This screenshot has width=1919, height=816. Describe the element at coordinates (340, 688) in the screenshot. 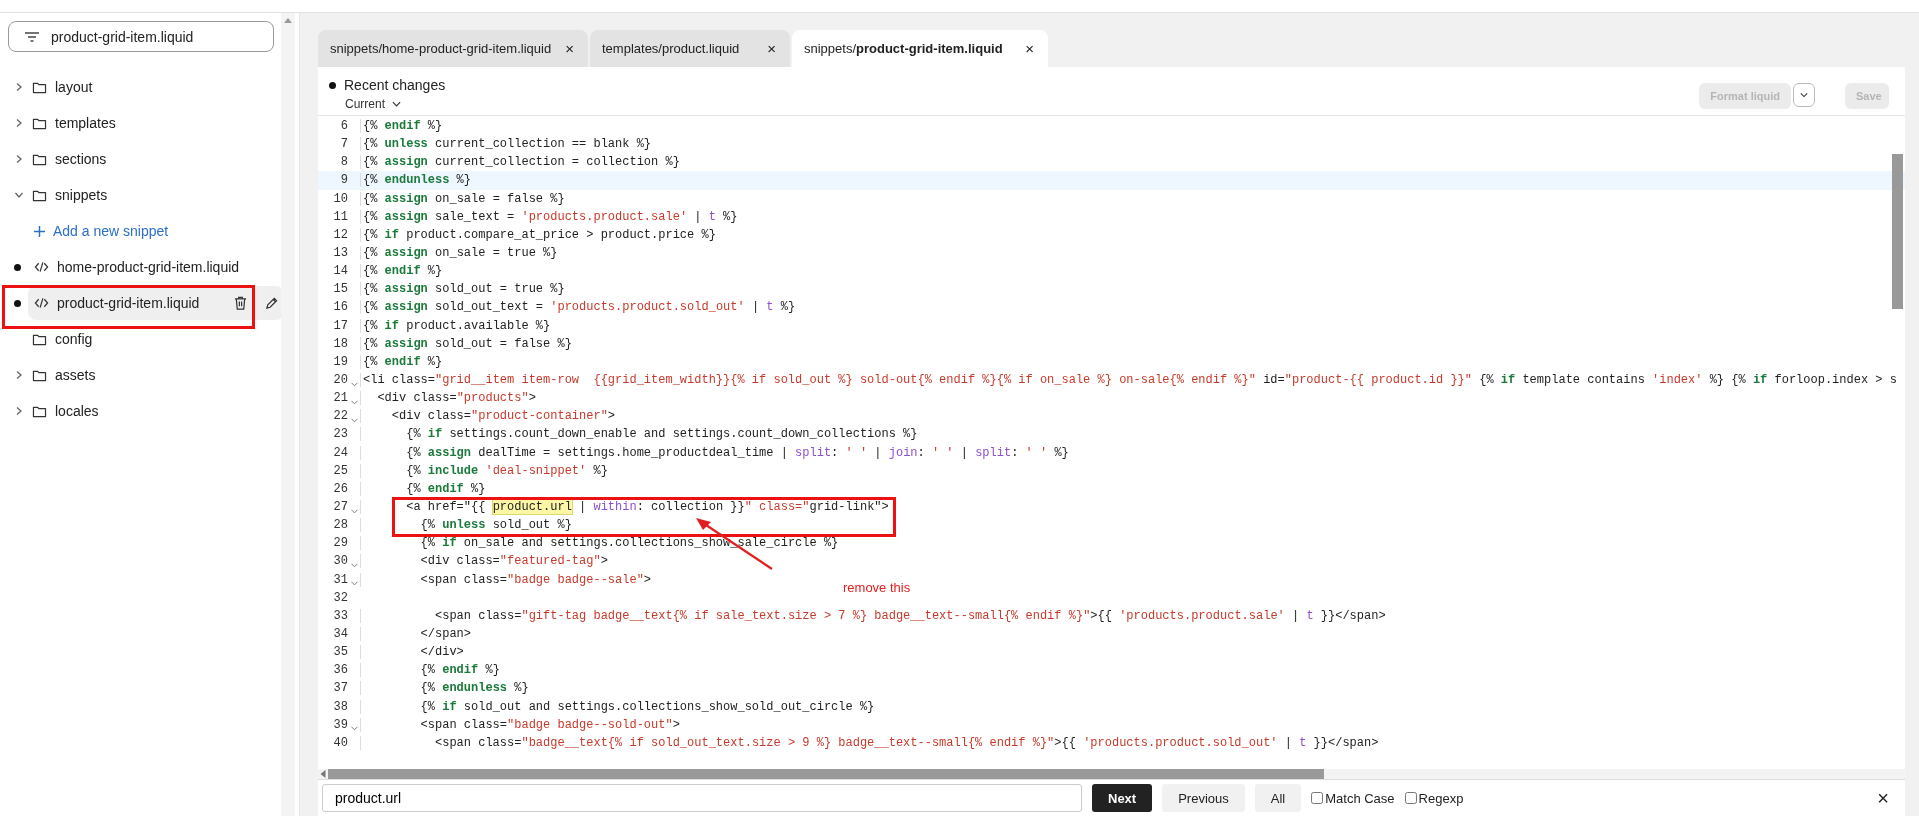

I see `line-number: 37` at that location.